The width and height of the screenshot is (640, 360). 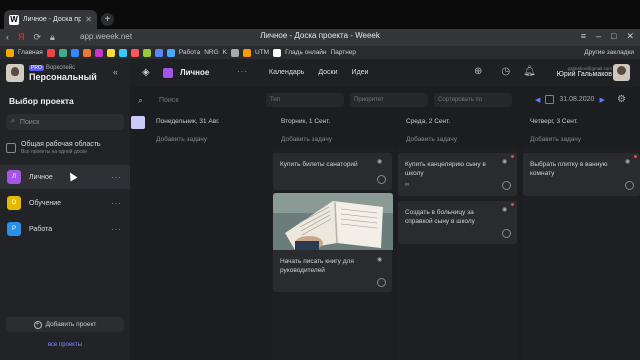 I want to click on task-title: Начать писать книгу для руководителей, so click(x=317, y=266).